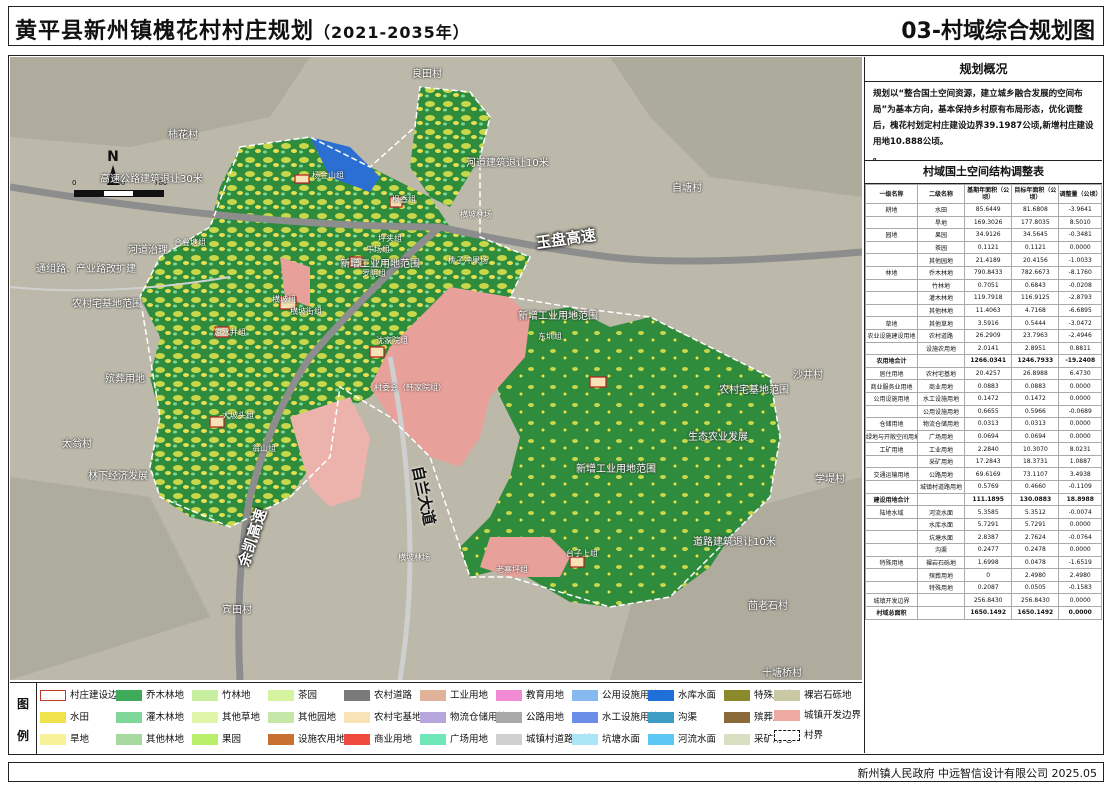 The height and width of the screenshot is (787, 1112). I want to click on scale-label-0: 0, so click(74, 183).